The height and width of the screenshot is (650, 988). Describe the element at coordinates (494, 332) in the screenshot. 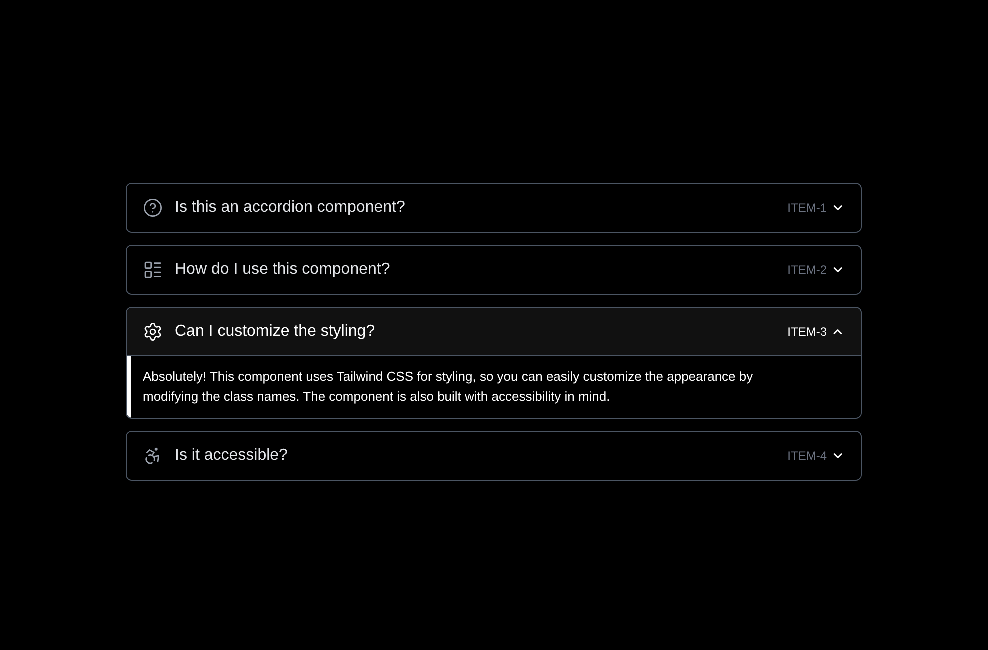

I see `accordion-header: Can I customize the styling? ITEM-3` at that location.